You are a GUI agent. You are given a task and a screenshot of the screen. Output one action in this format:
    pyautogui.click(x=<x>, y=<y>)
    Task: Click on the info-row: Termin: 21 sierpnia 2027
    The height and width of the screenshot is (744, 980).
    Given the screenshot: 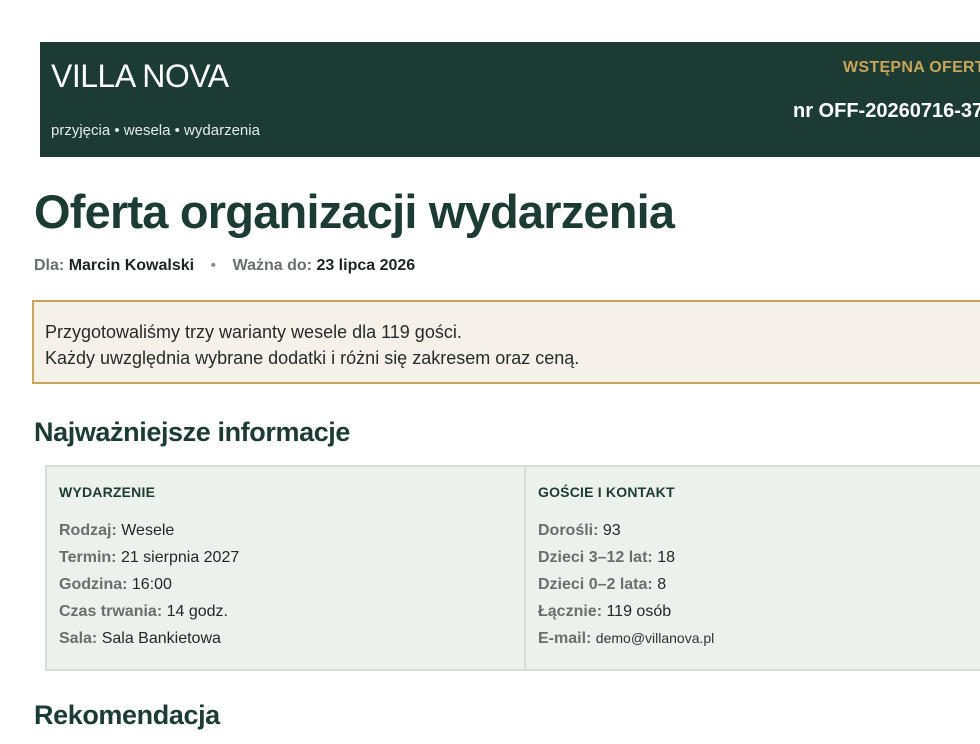 What is the action you would take?
    pyautogui.click(x=291, y=557)
    